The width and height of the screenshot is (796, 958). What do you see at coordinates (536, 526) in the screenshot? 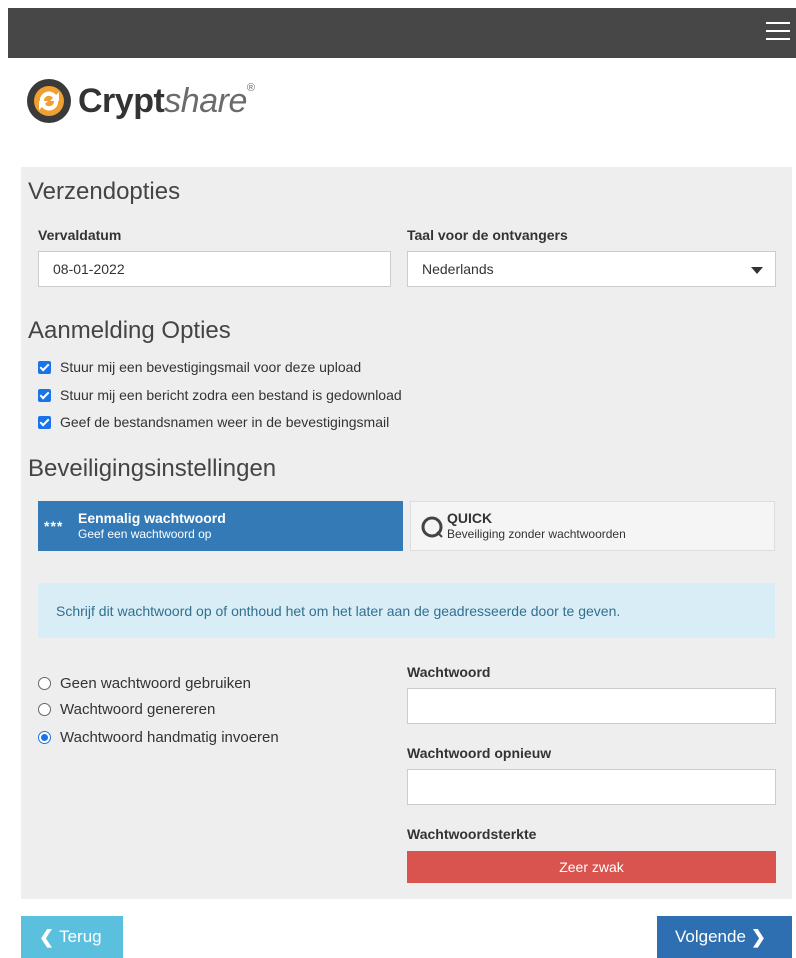
I see `quick-mode-text: QUICK Beveiliging zonder wachtwoorden` at bounding box center [536, 526].